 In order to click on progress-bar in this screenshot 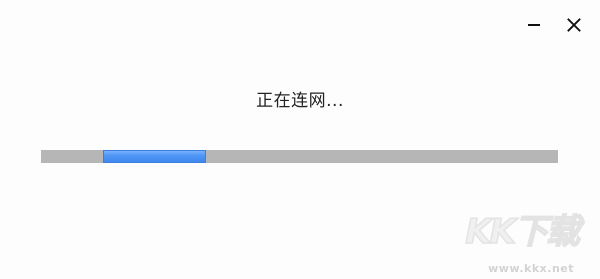, I will do `click(299, 156)`.